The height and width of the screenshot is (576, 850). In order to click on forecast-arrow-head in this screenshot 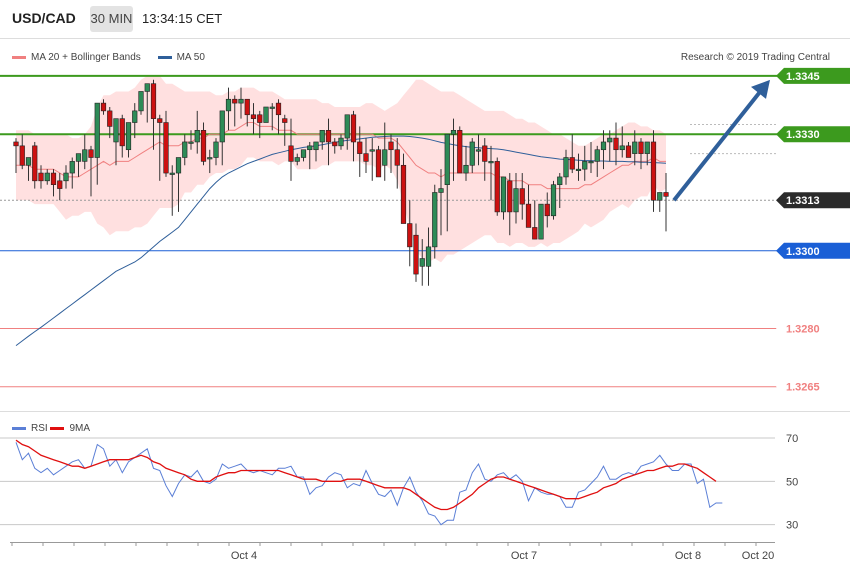, I will do `click(760, 89)`.